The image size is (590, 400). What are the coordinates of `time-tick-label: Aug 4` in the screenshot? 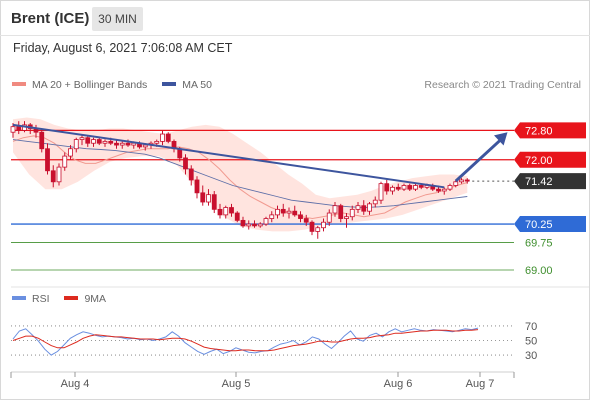 It's located at (75, 384).